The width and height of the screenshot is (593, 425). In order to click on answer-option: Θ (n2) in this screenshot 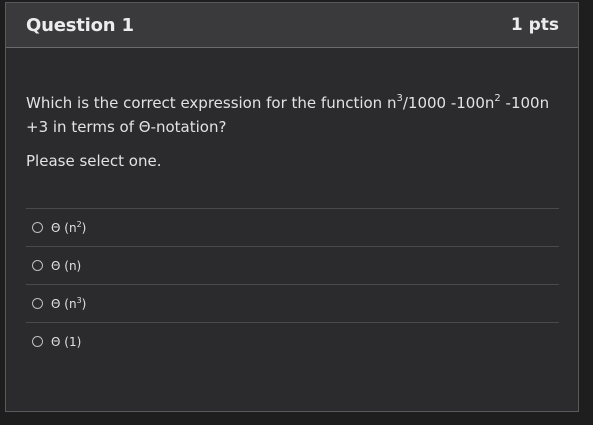, I will do `click(292, 228)`.